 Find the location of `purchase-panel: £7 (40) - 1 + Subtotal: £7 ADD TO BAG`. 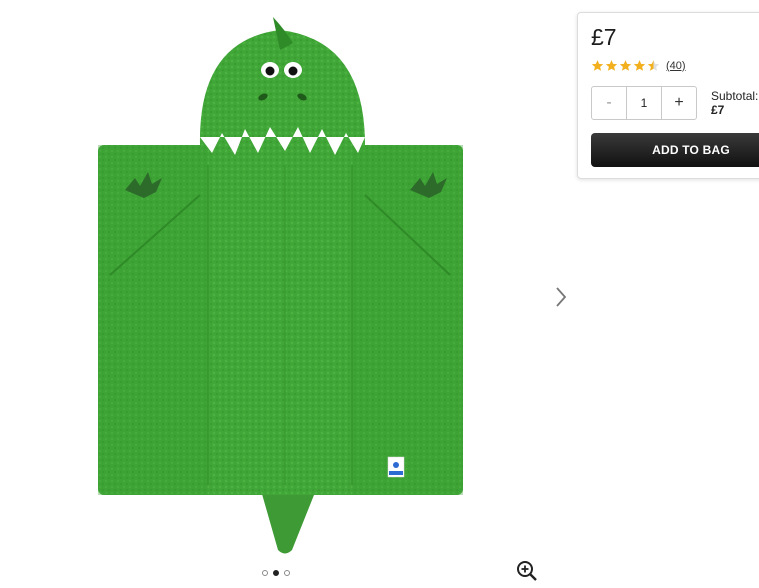

purchase-panel: £7 (40) - 1 + Subtotal: £7 ADD TO BAG is located at coordinates (668, 95).